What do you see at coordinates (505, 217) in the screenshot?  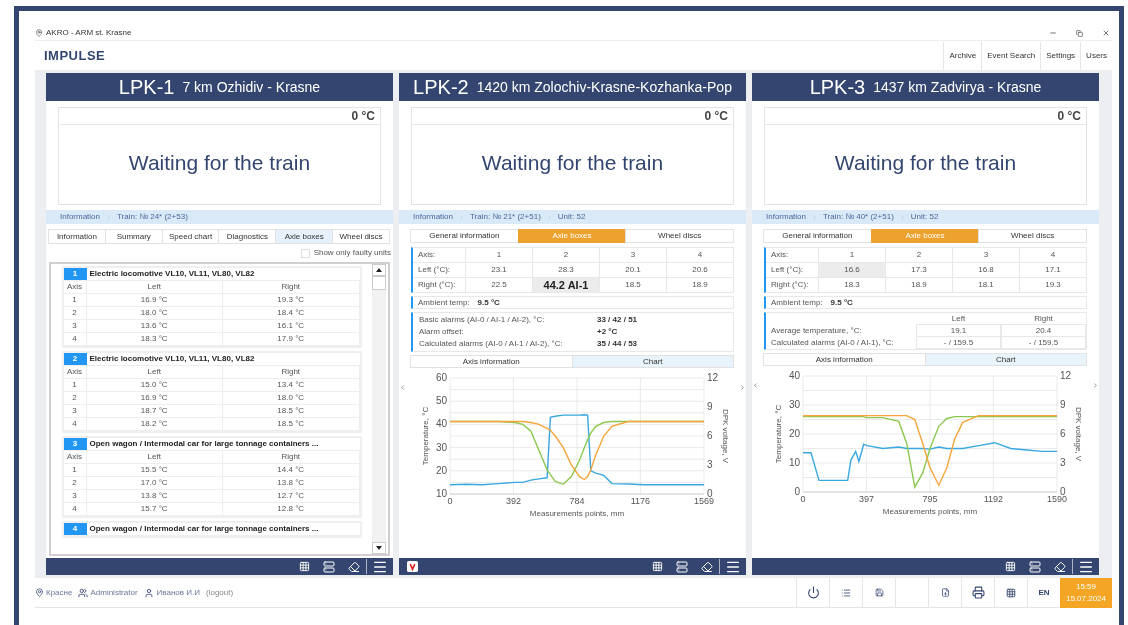 I see `breadcrumb-item: Train: № 21* (2+51)` at bounding box center [505, 217].